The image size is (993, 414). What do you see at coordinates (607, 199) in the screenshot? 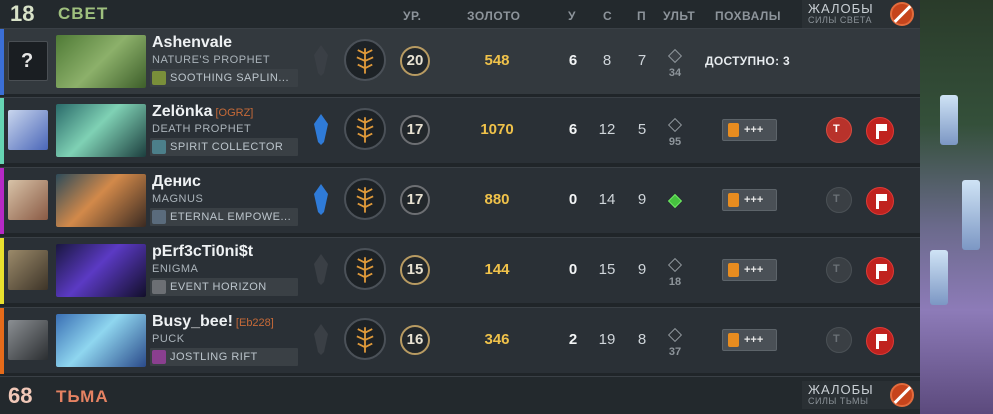
I see `deaths-value: 14` at bounding box center [607, 199].